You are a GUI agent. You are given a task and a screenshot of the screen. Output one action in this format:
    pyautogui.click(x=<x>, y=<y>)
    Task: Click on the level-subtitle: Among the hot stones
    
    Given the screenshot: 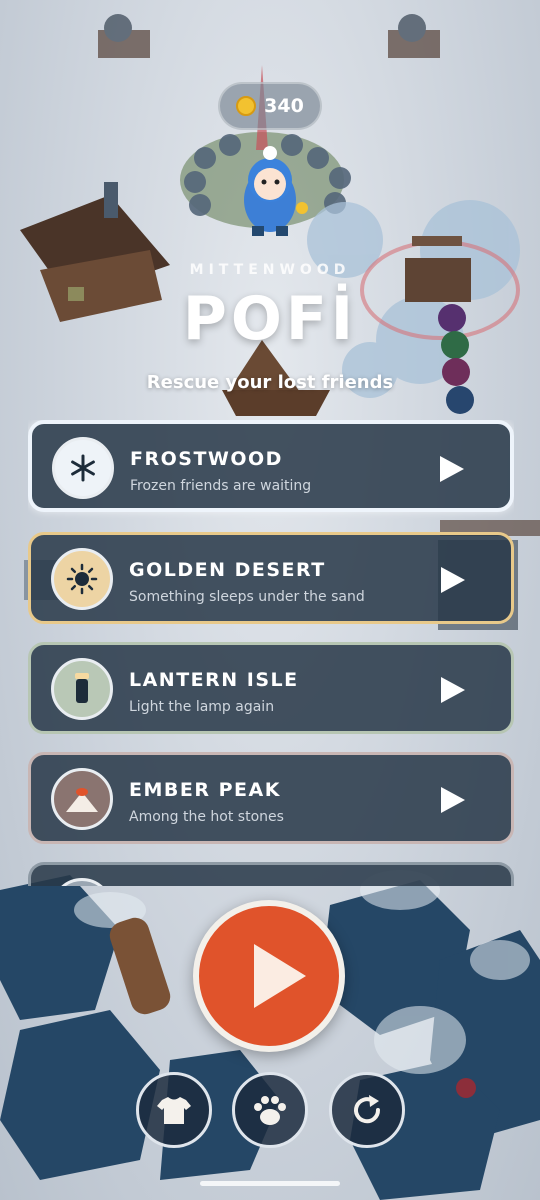 What is the action you would take?
    pyautogui.click(x=206, y=817)
    